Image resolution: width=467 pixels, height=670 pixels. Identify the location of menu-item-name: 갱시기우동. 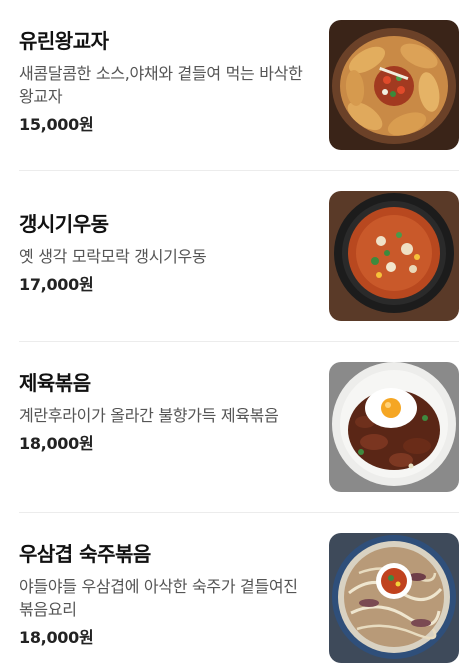
(64, 224).